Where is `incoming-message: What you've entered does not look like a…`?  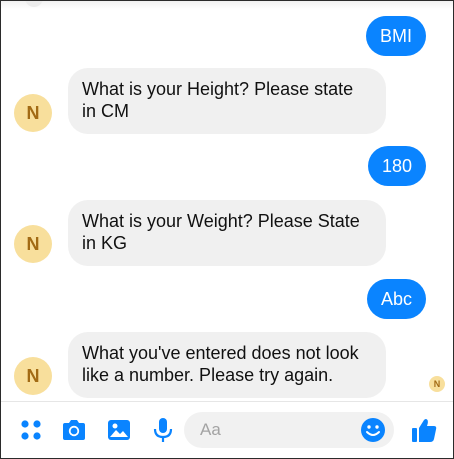 incoming-message: What you've entered does not look like a… is located at coordinates (227, 365).